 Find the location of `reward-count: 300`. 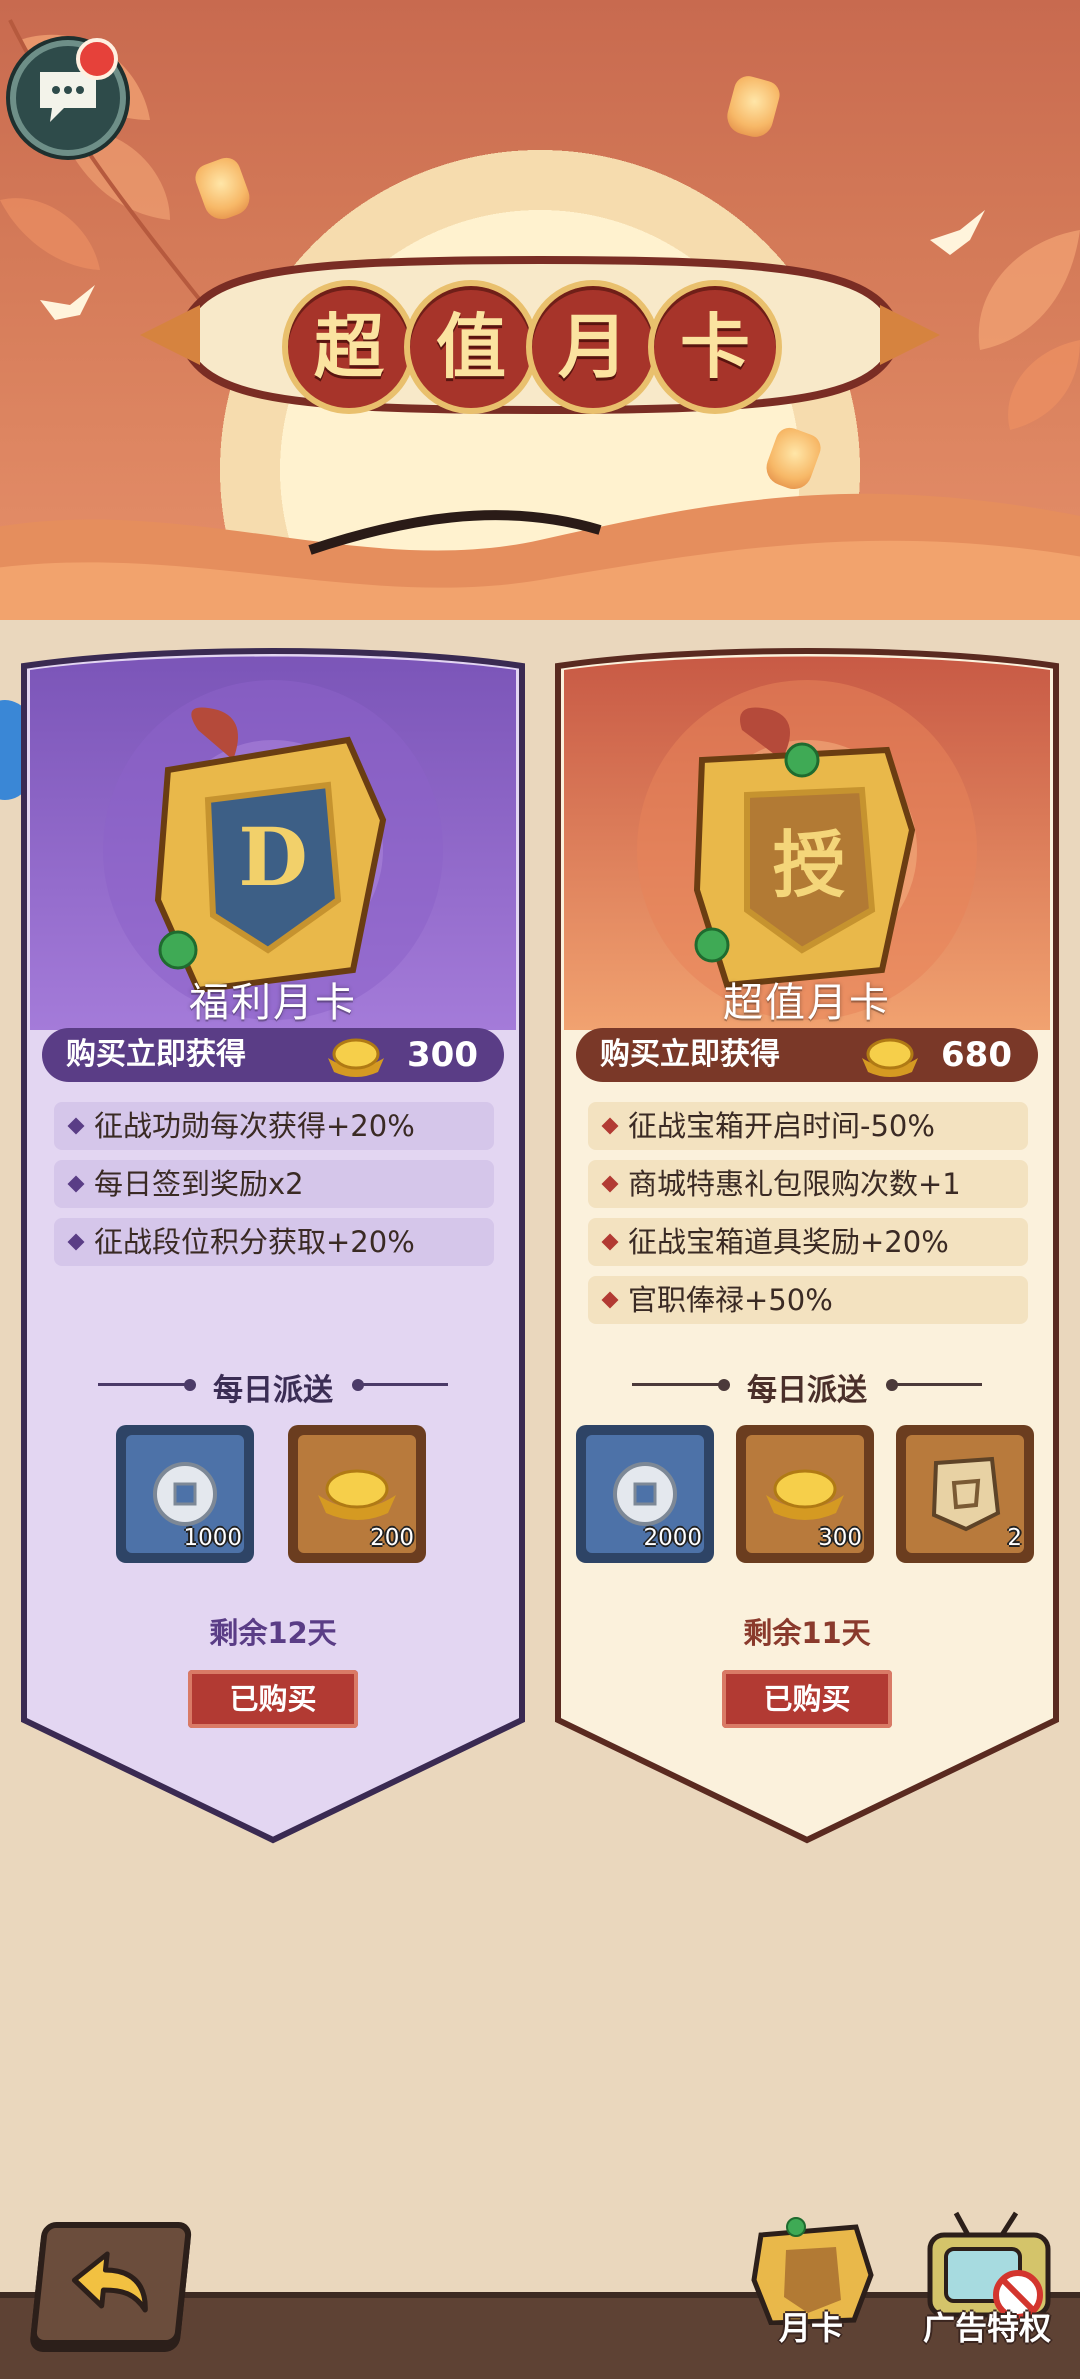

reward-count: 300 is located at coordinates (840, 1538).